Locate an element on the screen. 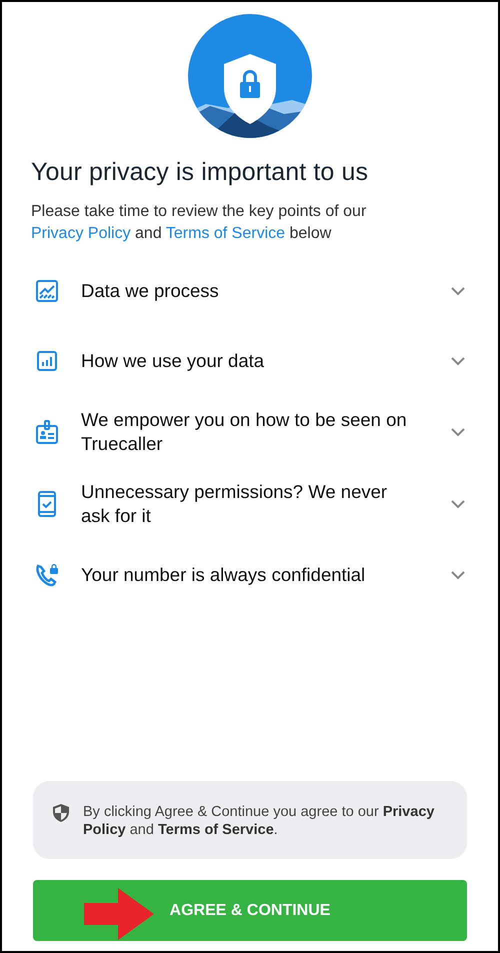 The height and width of the screenshot is (953, 500). id-badge-icon is located at coordinates (47, 432).